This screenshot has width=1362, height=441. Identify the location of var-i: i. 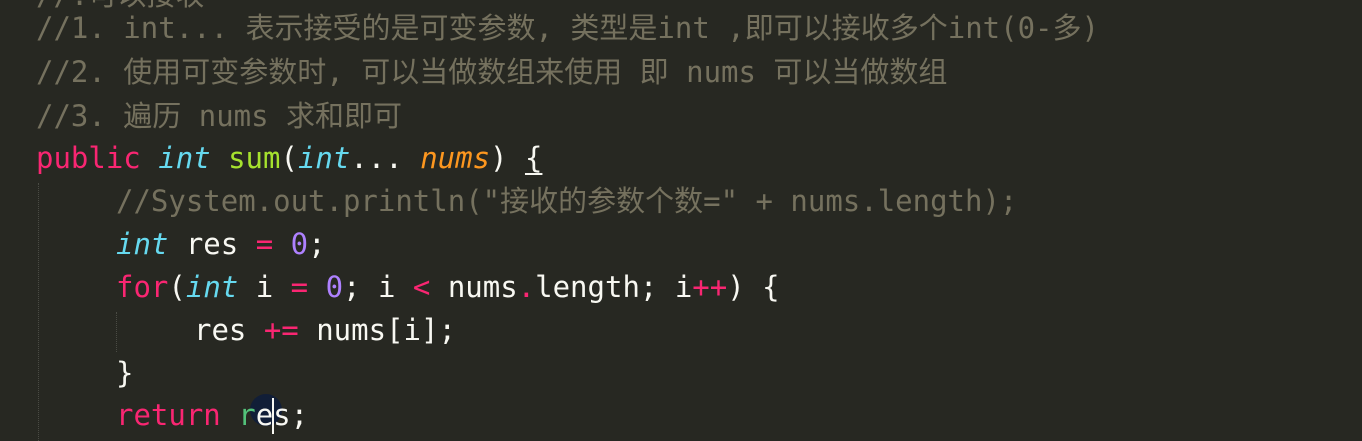
(264, 287).